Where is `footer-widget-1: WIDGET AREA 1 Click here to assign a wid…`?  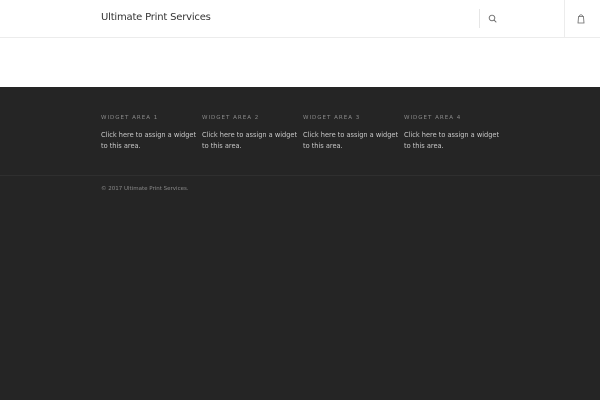
footer-widget-1: WIDGET AREA 1 Click here to assign a wid… is located at coordinates (149, 133).